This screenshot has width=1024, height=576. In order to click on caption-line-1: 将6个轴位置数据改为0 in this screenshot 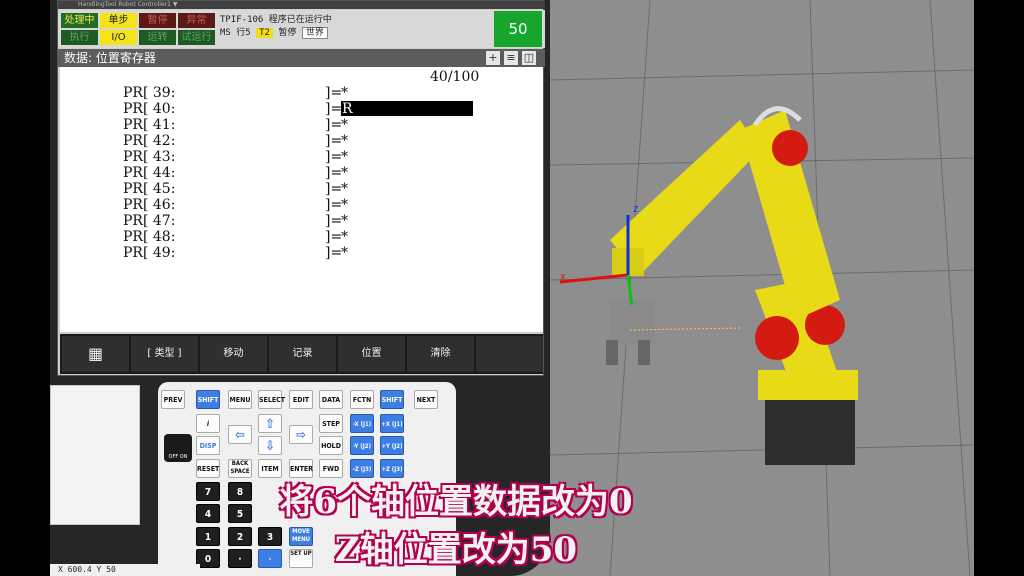, I will do `click(456, 502)`.